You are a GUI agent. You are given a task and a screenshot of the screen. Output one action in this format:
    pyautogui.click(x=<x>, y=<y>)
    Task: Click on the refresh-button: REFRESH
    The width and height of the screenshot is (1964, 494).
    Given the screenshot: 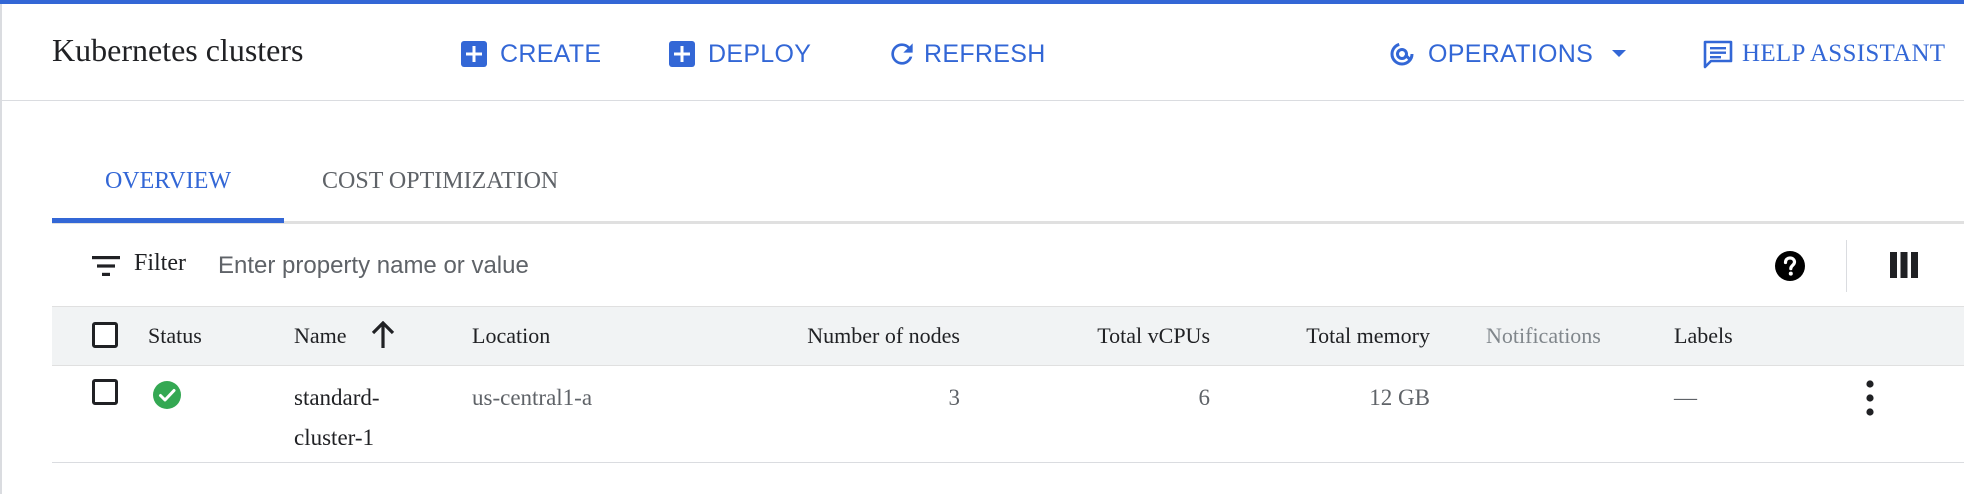 What is the action you would take?
    pyautogui.click(x=966, y=54)
    